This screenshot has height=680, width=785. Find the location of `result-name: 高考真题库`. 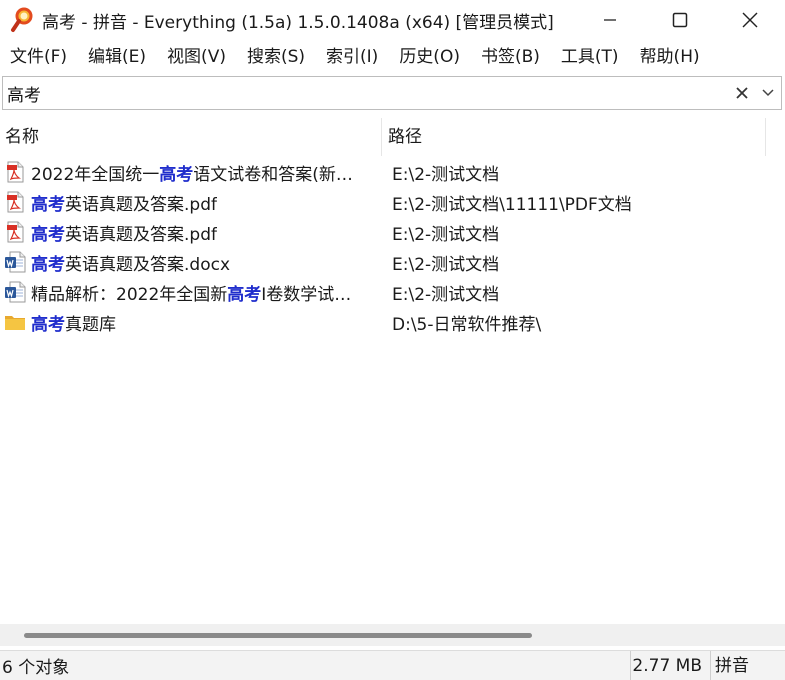

result-name: 高考真题库 is located at coordinates (73, 322).